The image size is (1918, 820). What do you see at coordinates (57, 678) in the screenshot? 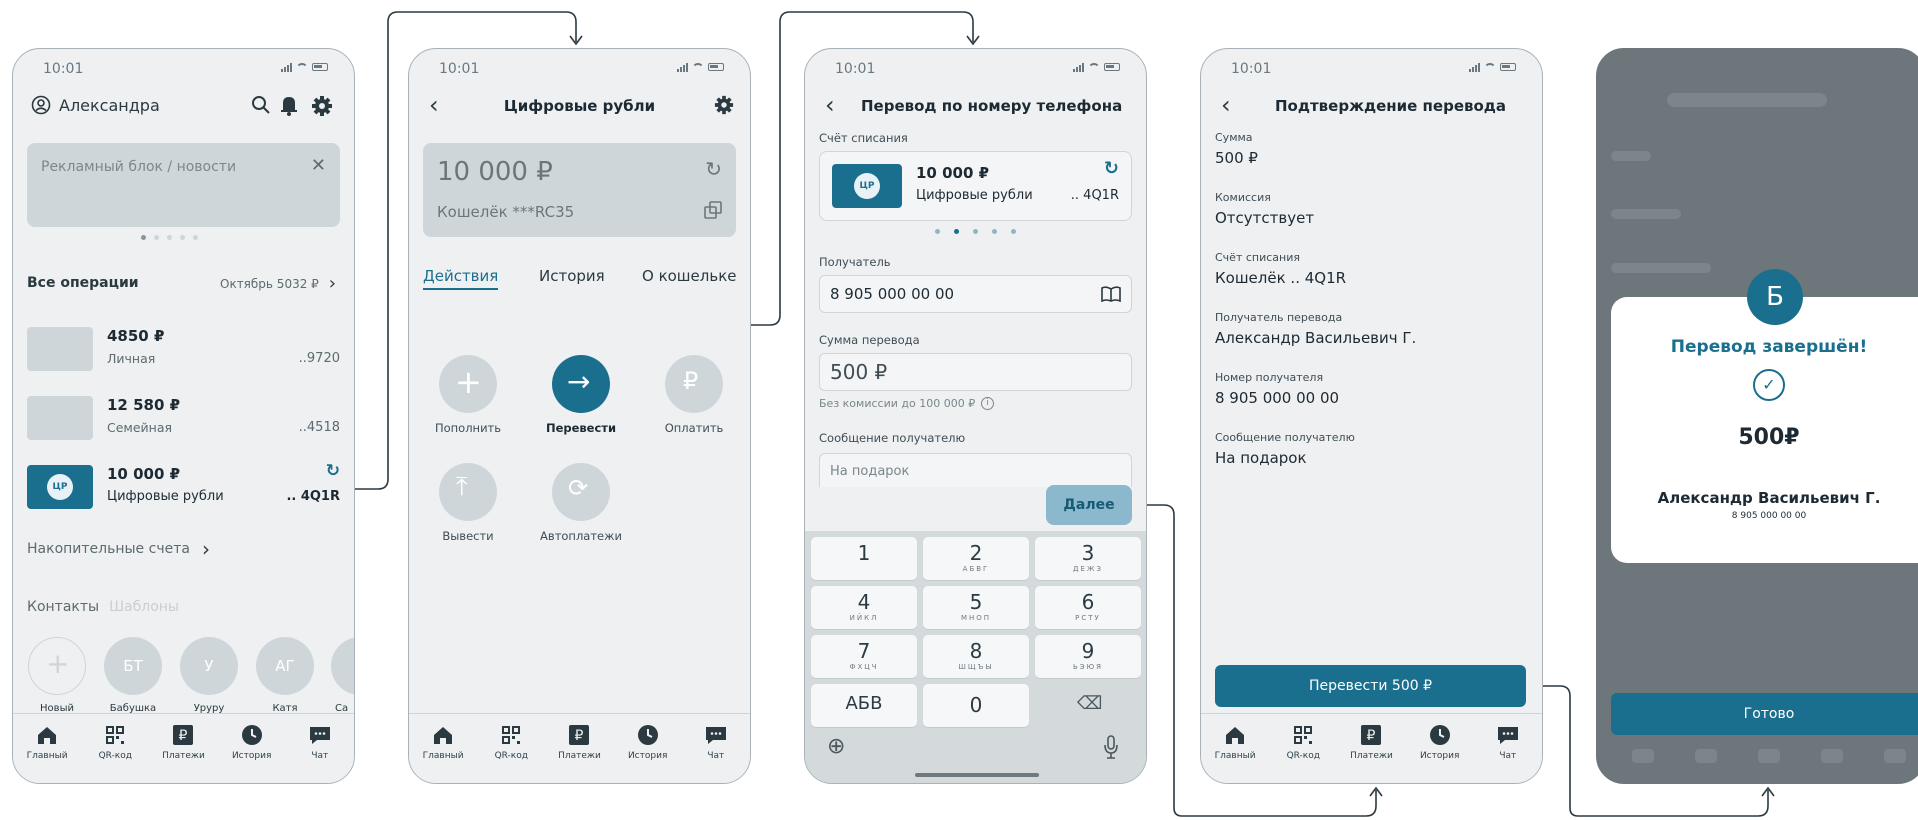
I see `contact-new-transfer: + Новый перевод` at bounding box center [57, 678].